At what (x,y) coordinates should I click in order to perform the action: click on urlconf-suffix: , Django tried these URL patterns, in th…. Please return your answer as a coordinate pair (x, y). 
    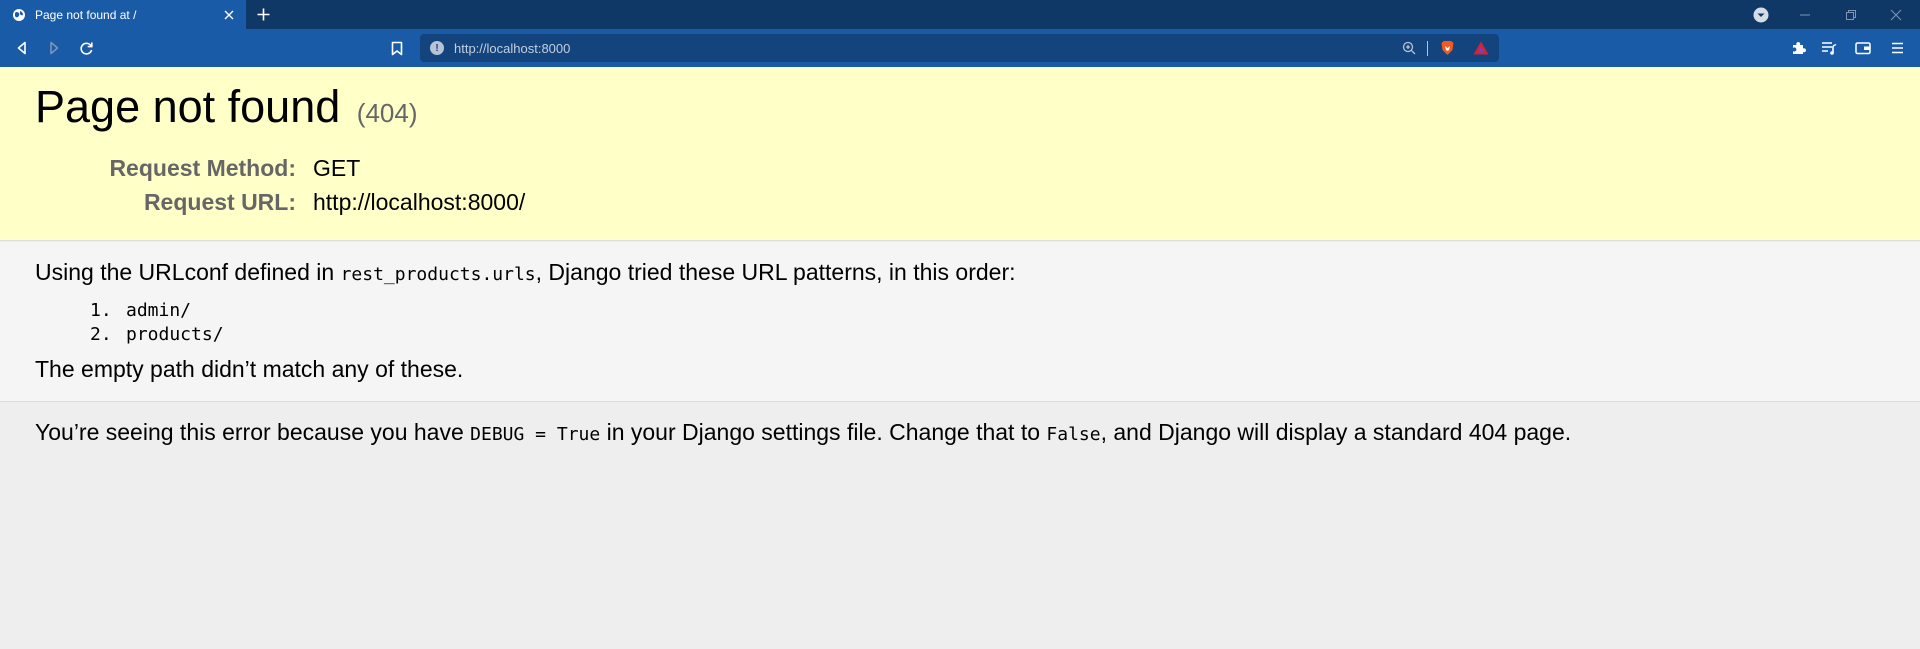
    Looking at the image, I should click on (775, 272).